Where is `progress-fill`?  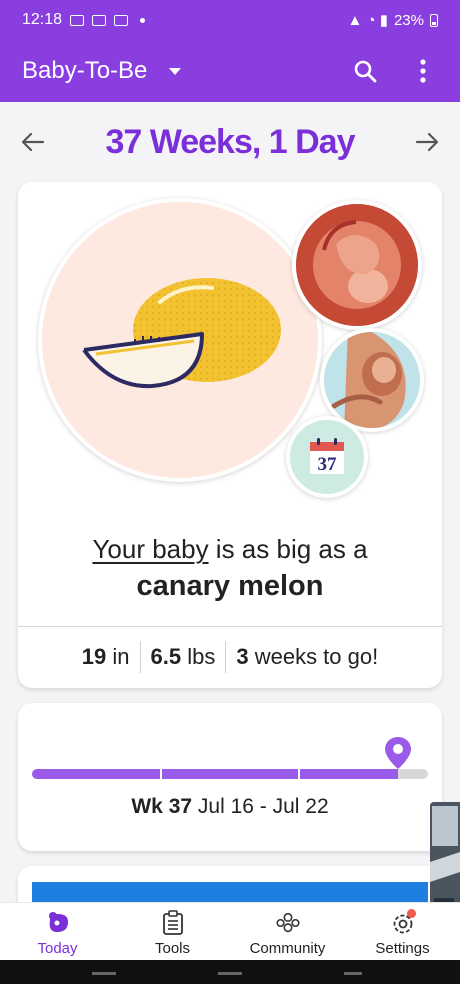 progress-fill is located at coordinates (215, 774).